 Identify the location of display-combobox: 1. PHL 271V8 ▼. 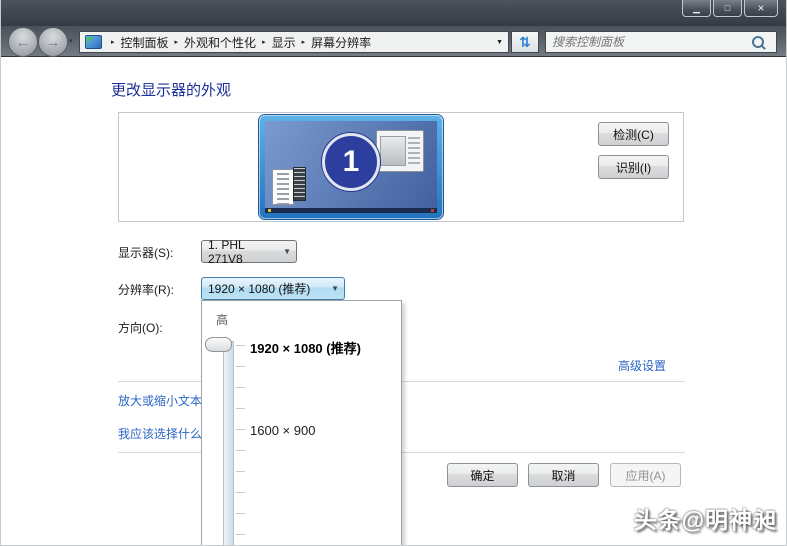
(249, 251).